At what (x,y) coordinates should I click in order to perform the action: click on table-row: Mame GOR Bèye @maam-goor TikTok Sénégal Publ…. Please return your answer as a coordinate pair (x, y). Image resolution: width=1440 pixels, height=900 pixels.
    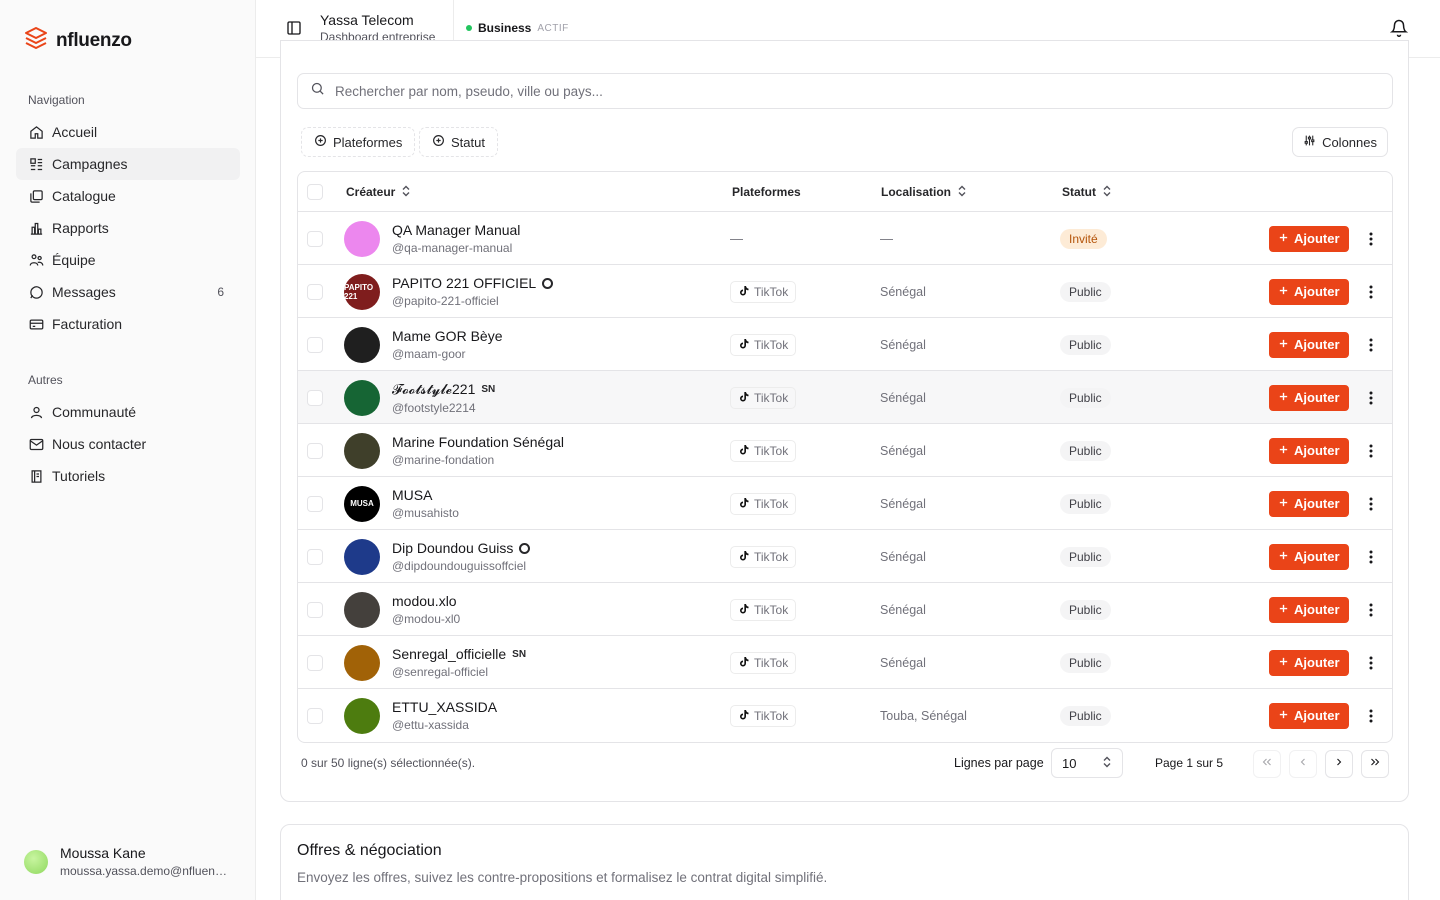
    Looking at the image, I should click on (845, 344).